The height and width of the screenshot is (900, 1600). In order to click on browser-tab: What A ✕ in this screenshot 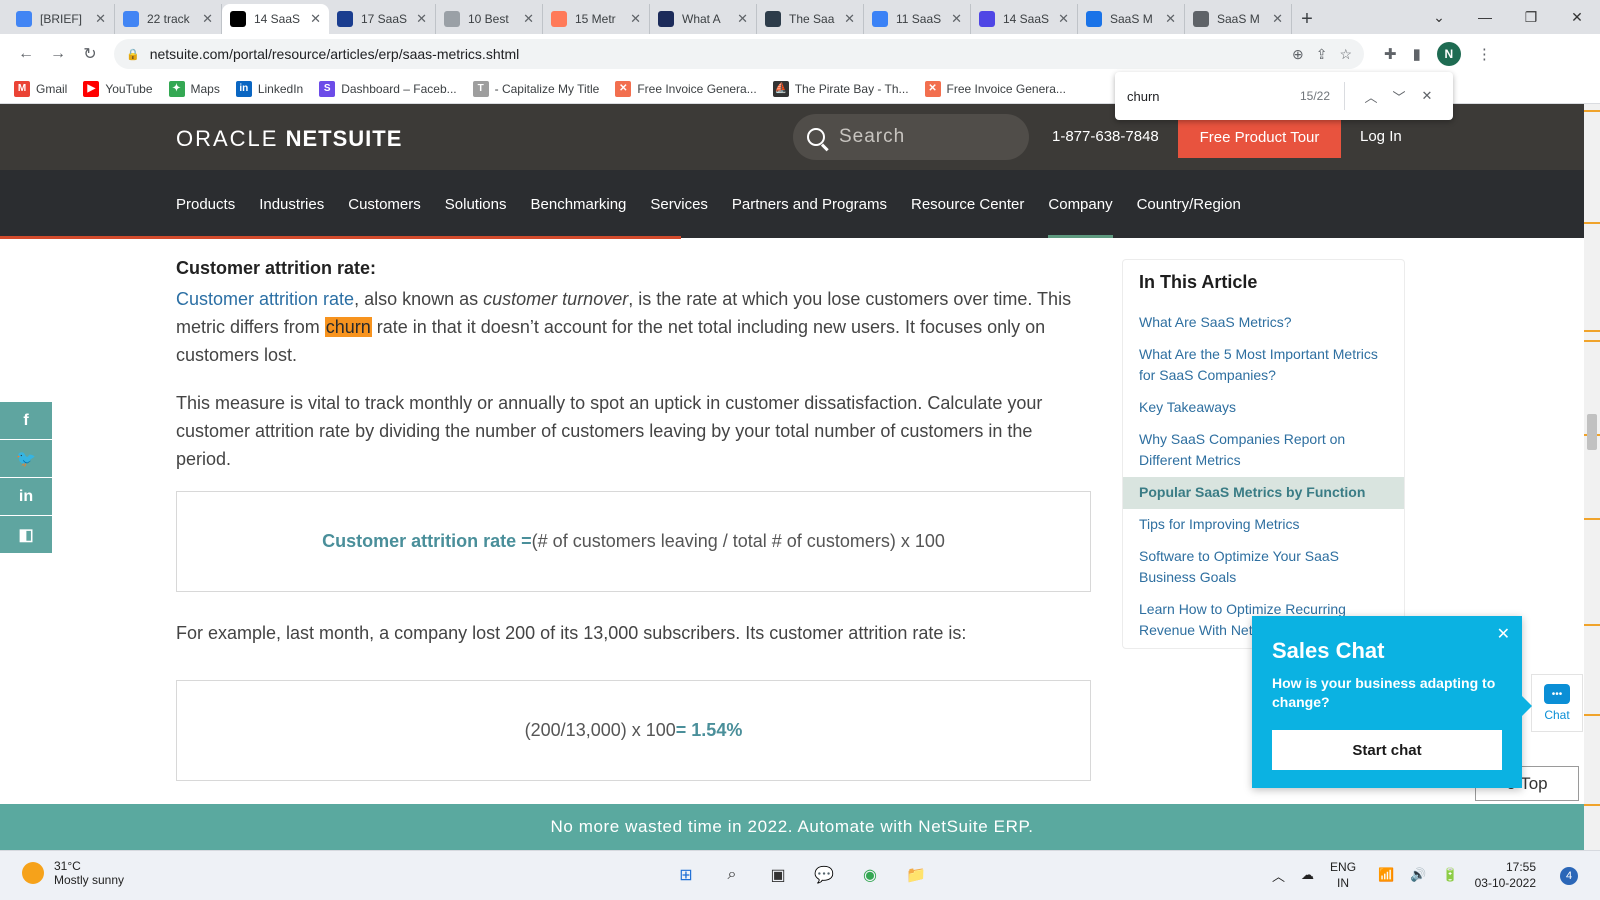, I will do `click(703, 19)`.